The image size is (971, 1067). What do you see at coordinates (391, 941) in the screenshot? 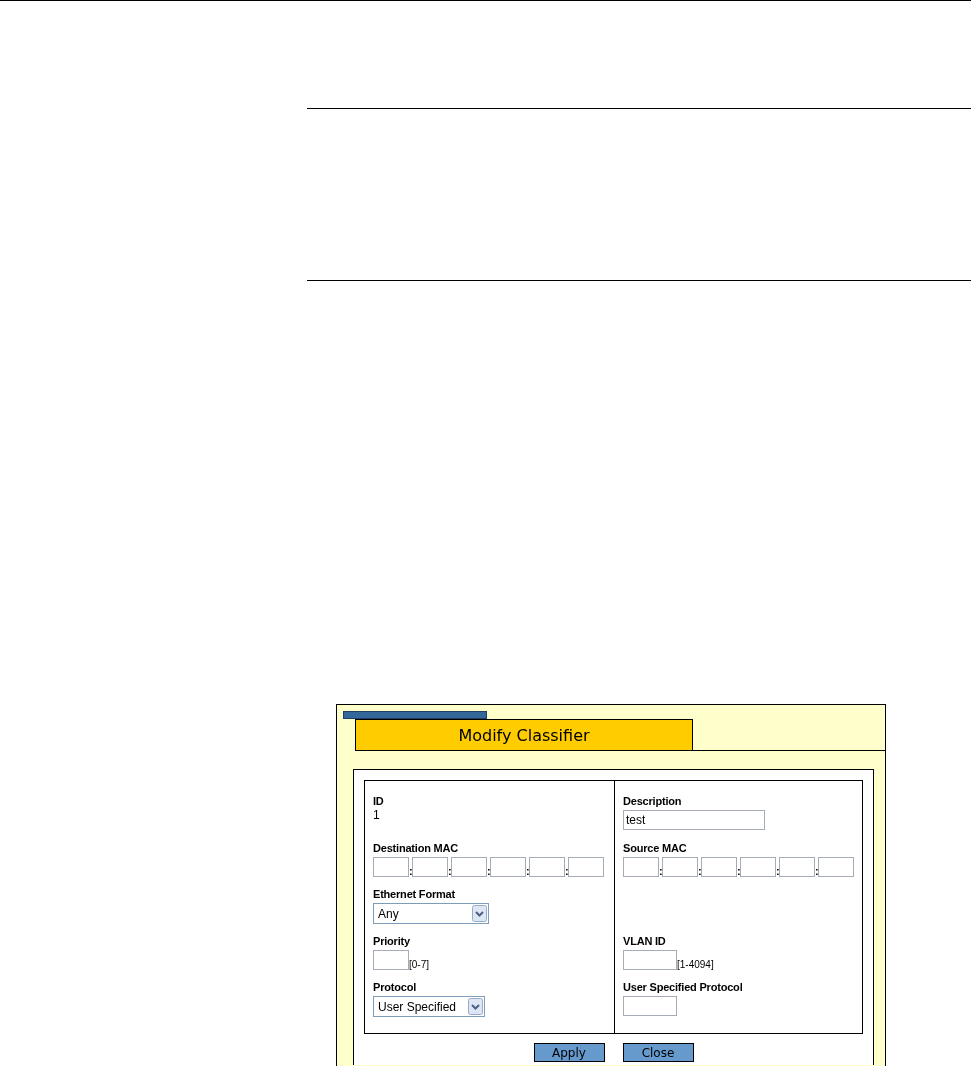
I see `field-label: Priority` at bounding box center [391, 941].